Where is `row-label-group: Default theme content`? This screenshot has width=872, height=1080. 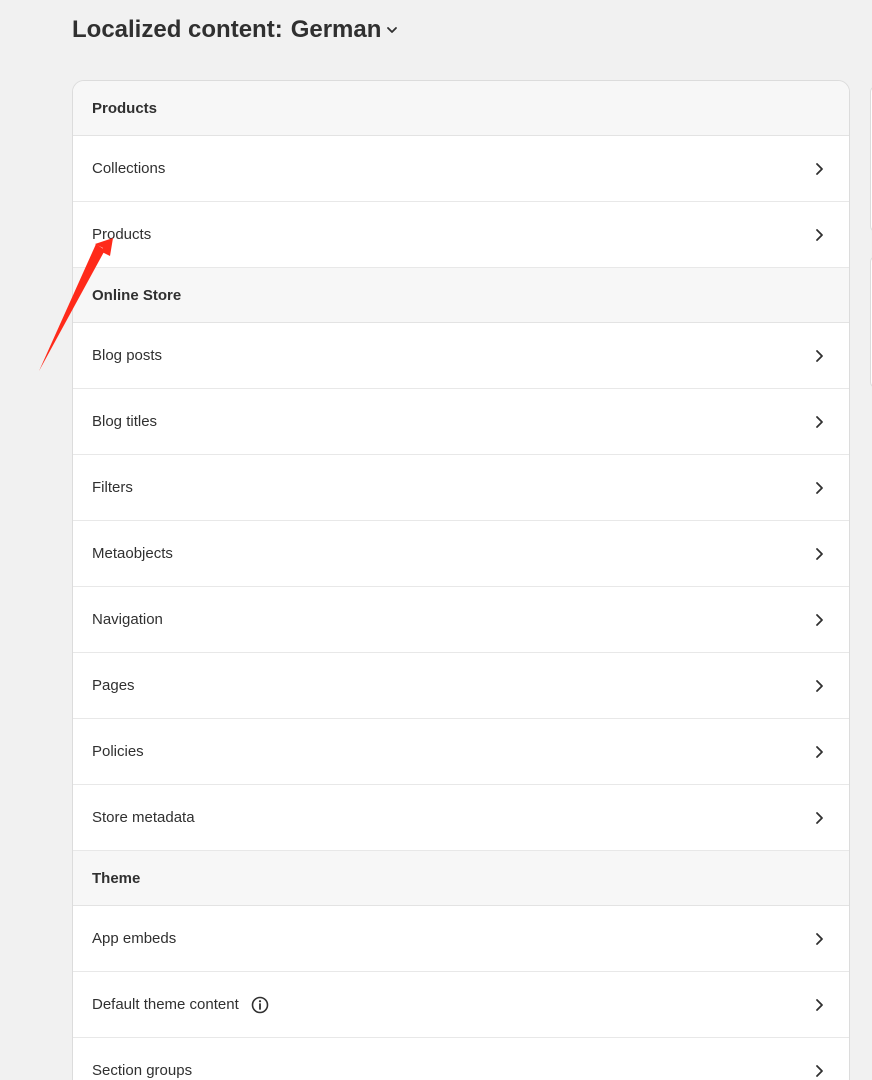 row-label-group: Default theme content is located at coordinates (180, 1005).